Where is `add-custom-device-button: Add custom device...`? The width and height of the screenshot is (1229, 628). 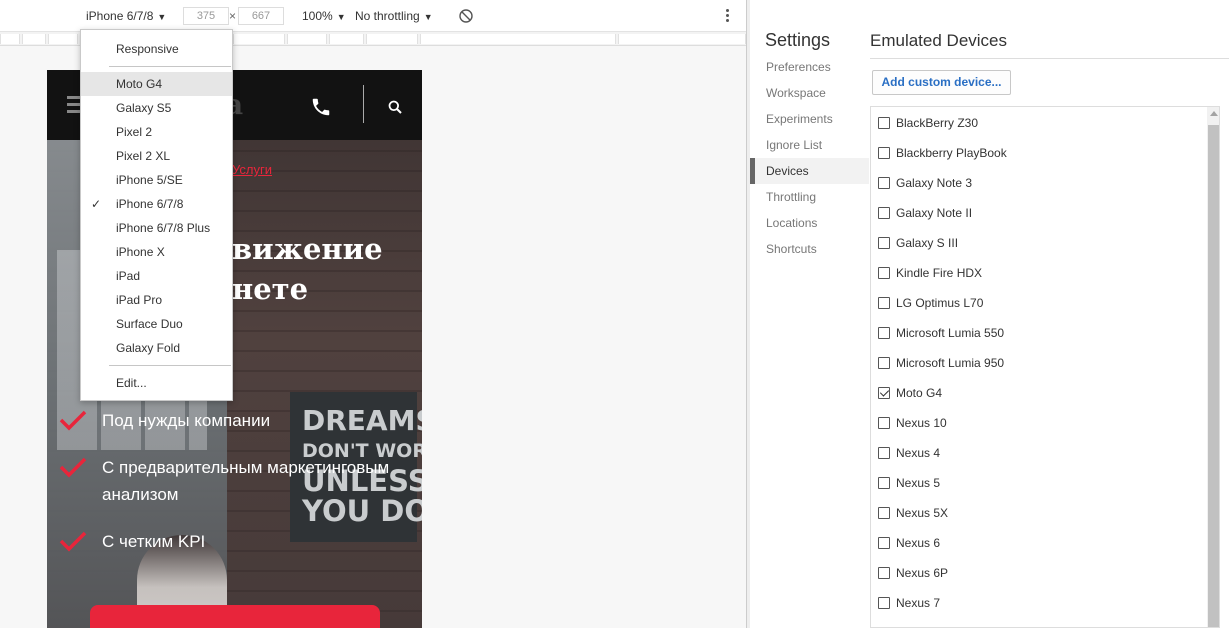 add-custom-device-button: Add custom device... is located at coordinates (941, 82).